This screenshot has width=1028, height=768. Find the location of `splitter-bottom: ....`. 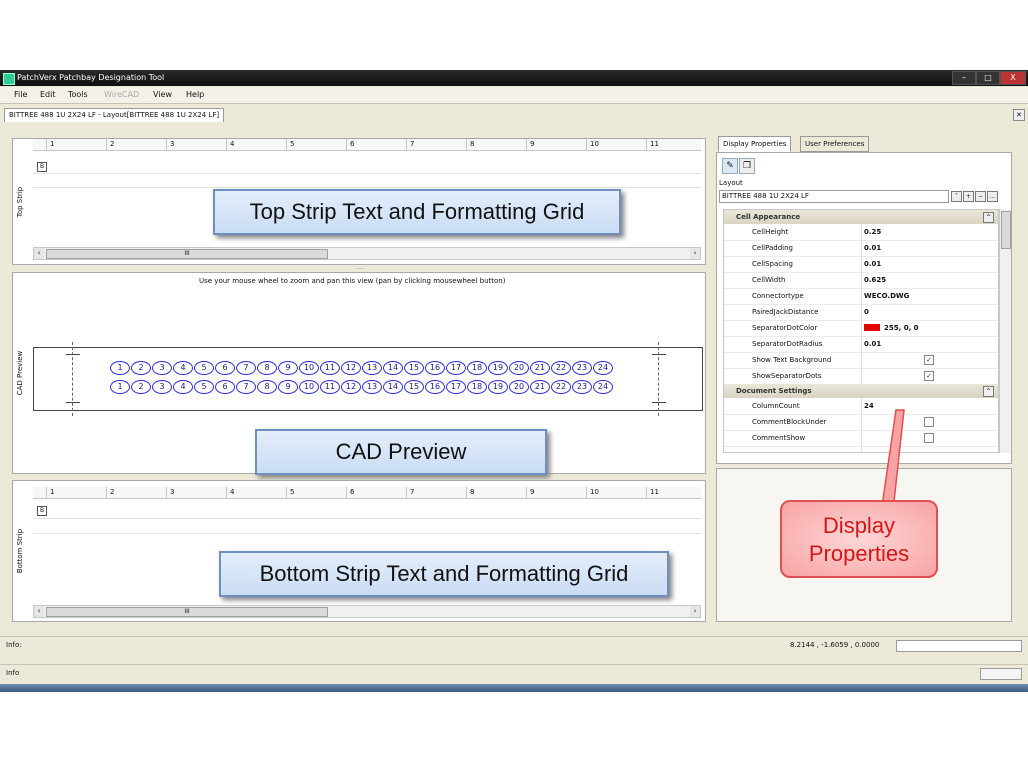

splitter-bottom: .... is located at coordinates (360, 476).